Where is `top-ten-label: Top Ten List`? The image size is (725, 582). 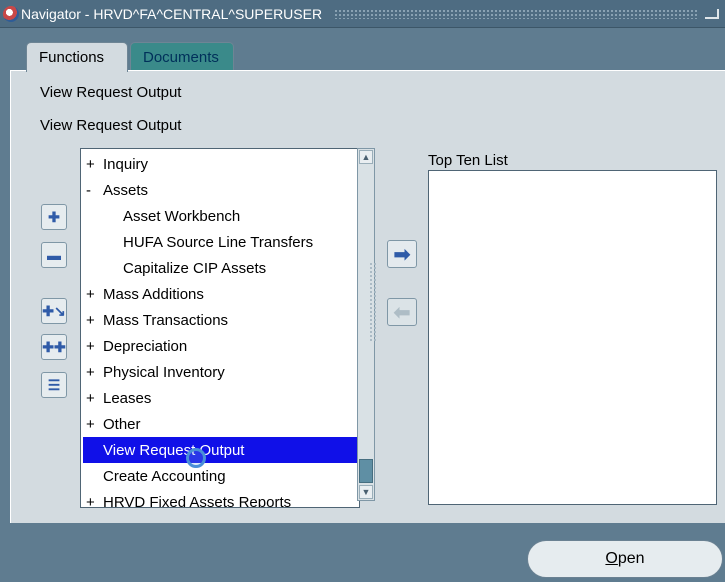
top-ten-label: Top Ten List is located at coordinates (468, 160).